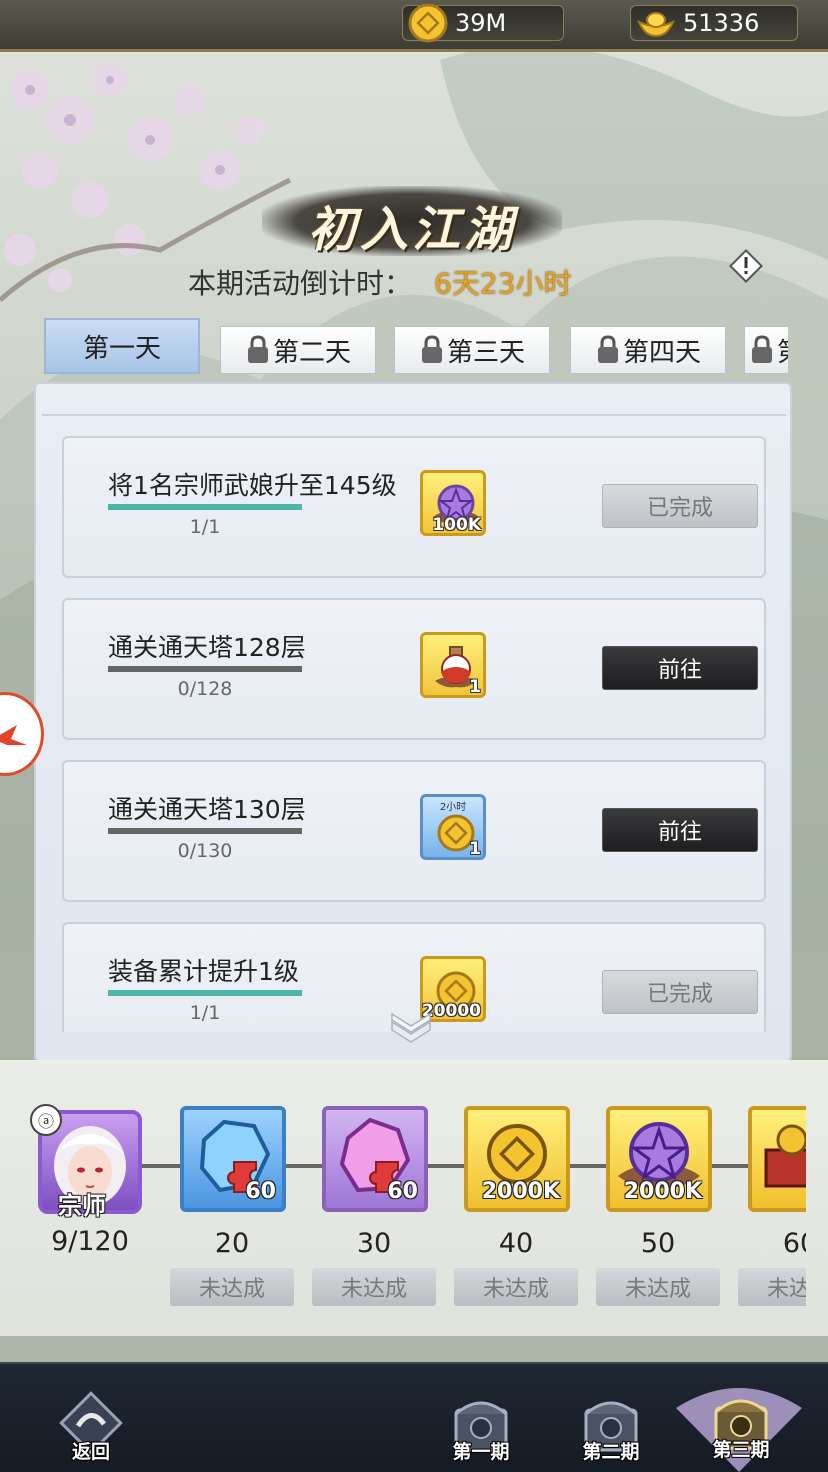 The width and height of the screenshot is (828, 1472). I want to click on period-2-label: 第二期, so click(611, 1452).